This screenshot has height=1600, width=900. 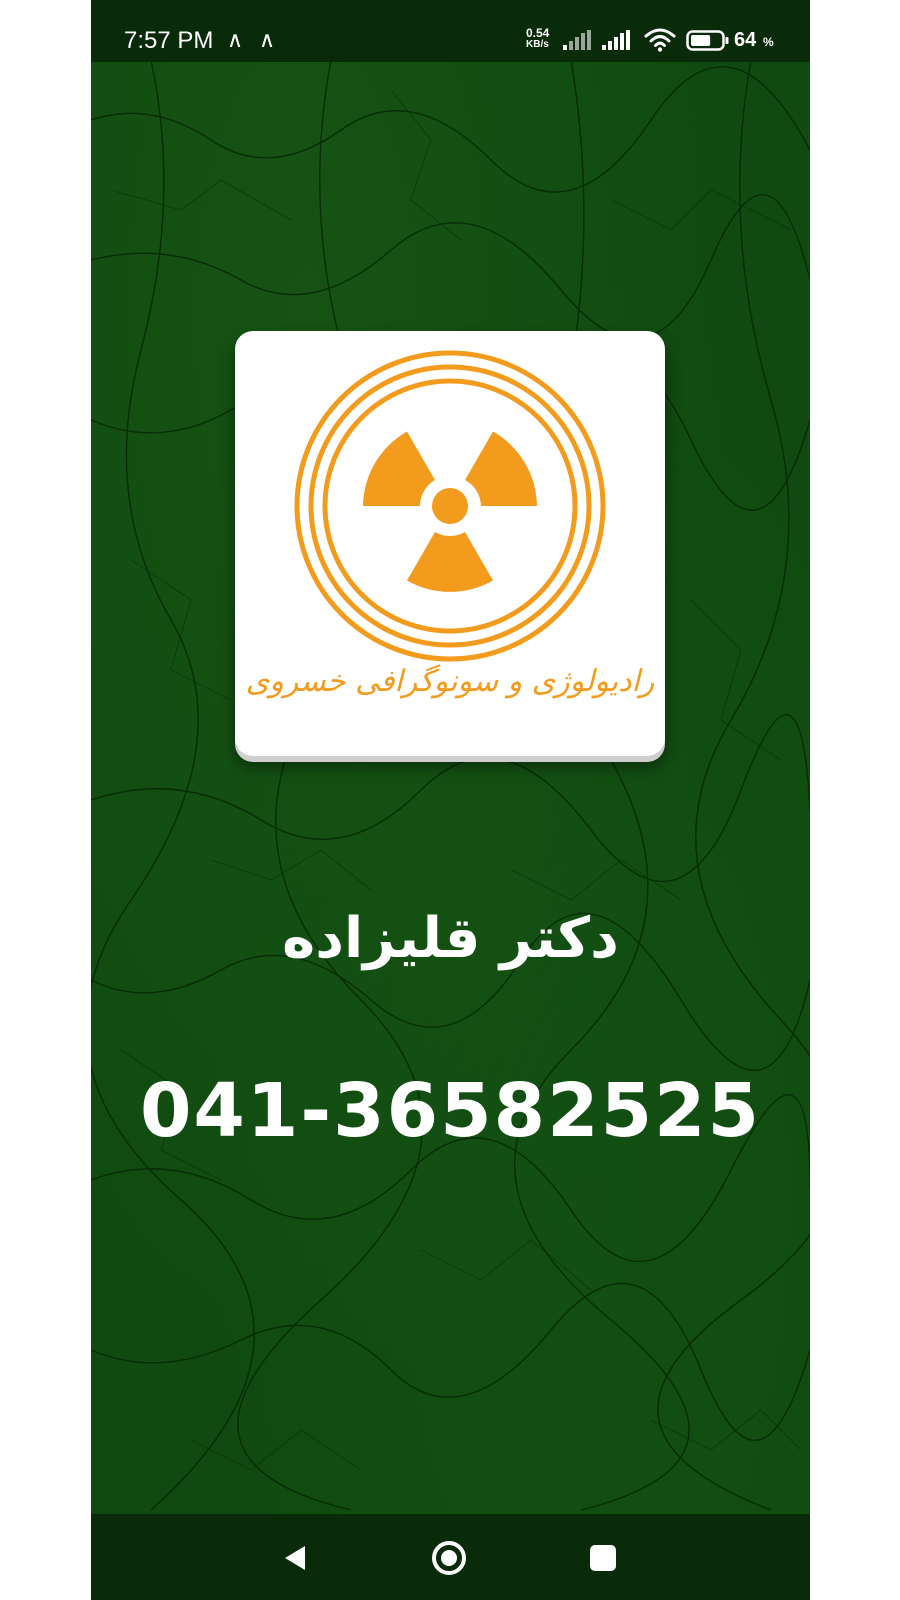 What do you see at coordinates (768, 42) in the screenshot?
I see `battery-percent-sign: %` at bounding box center [768, 42].